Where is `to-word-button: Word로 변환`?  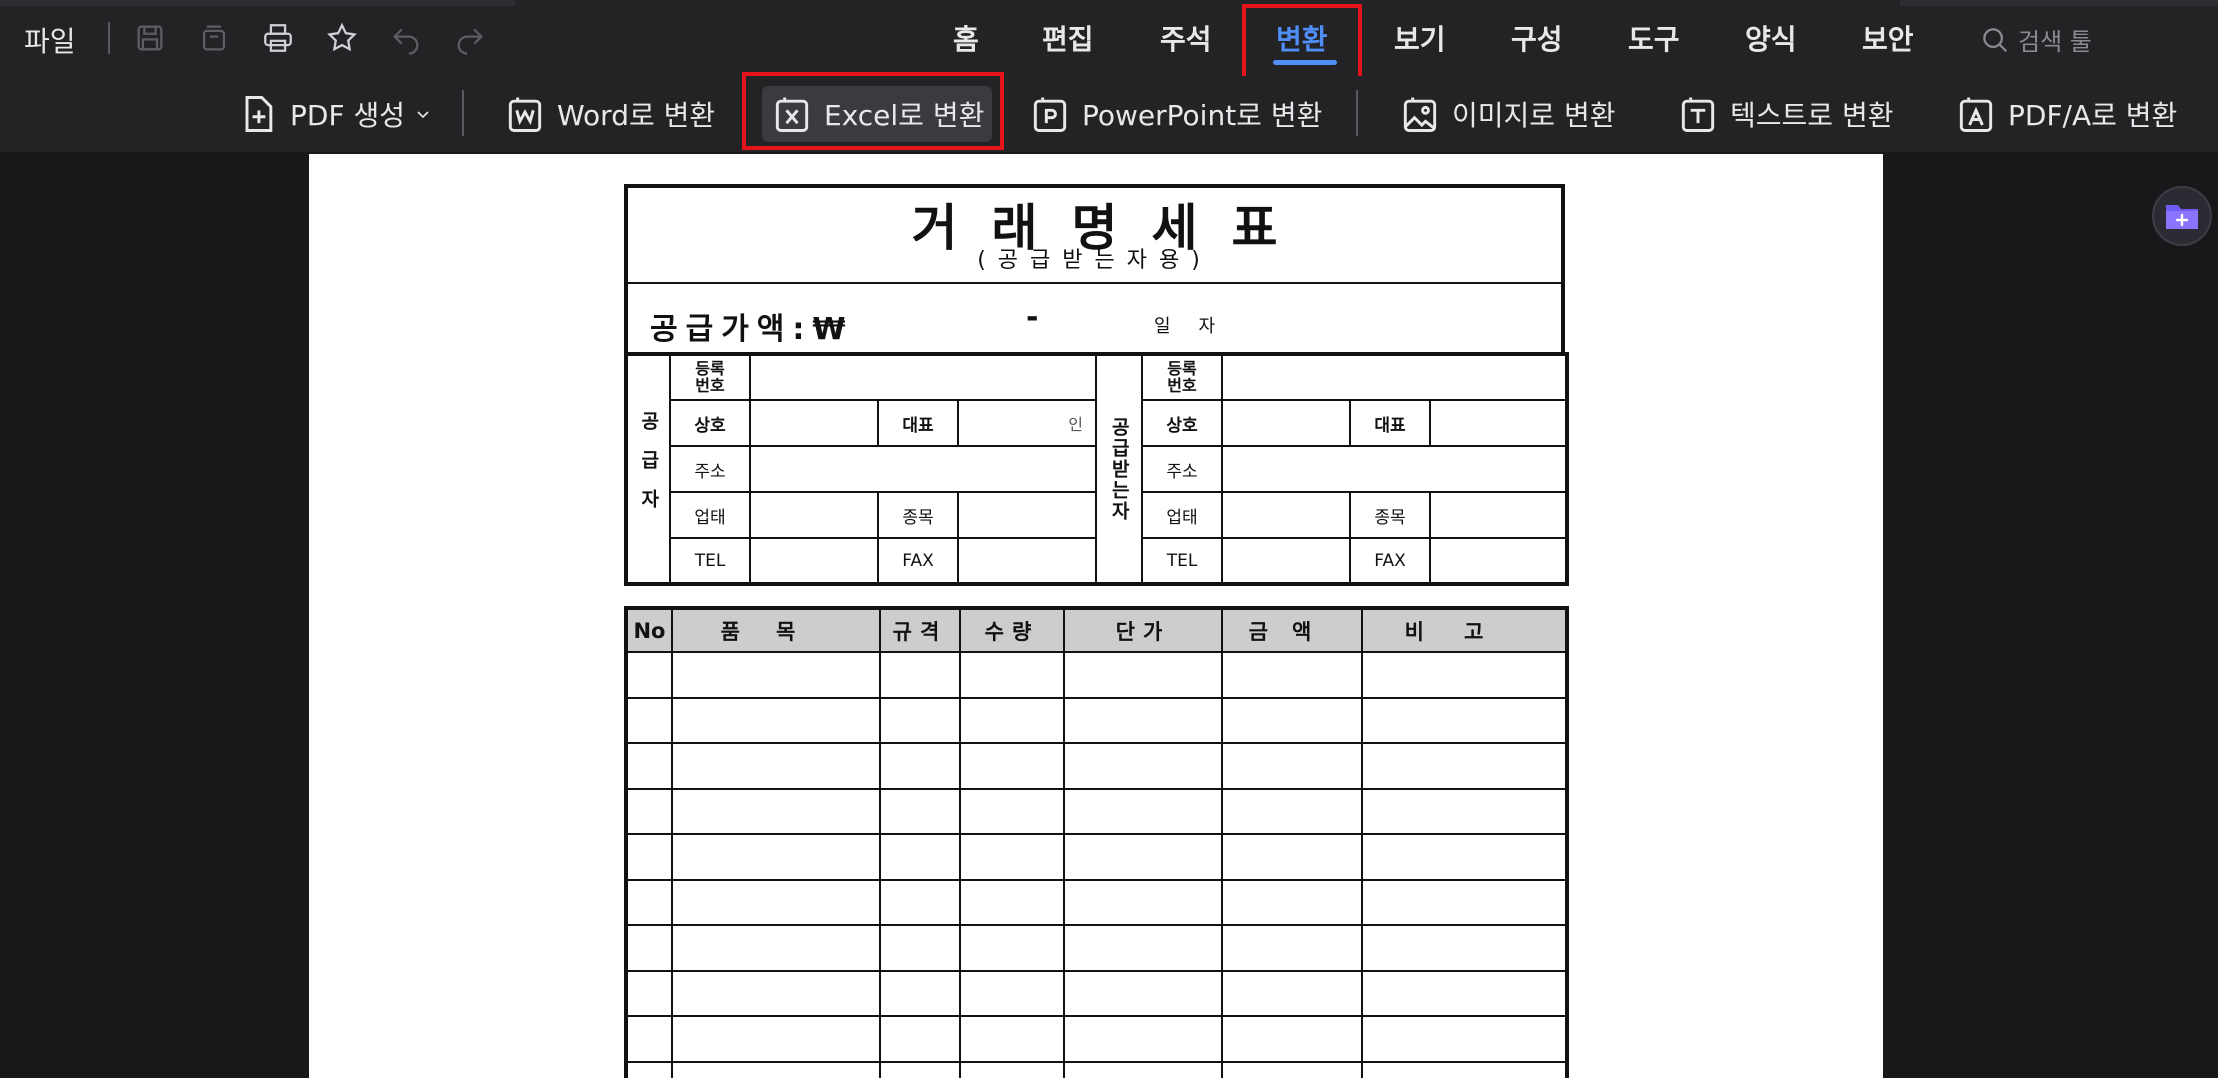 to-word-button: Word로 변환 is located at coordinates (609, 114).